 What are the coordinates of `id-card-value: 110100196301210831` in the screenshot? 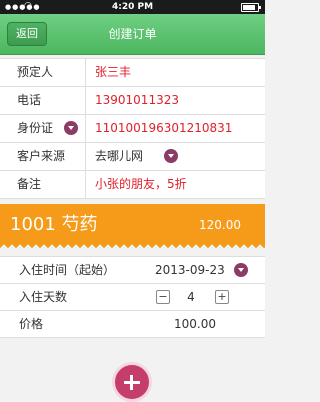 It's located at (163, 128).